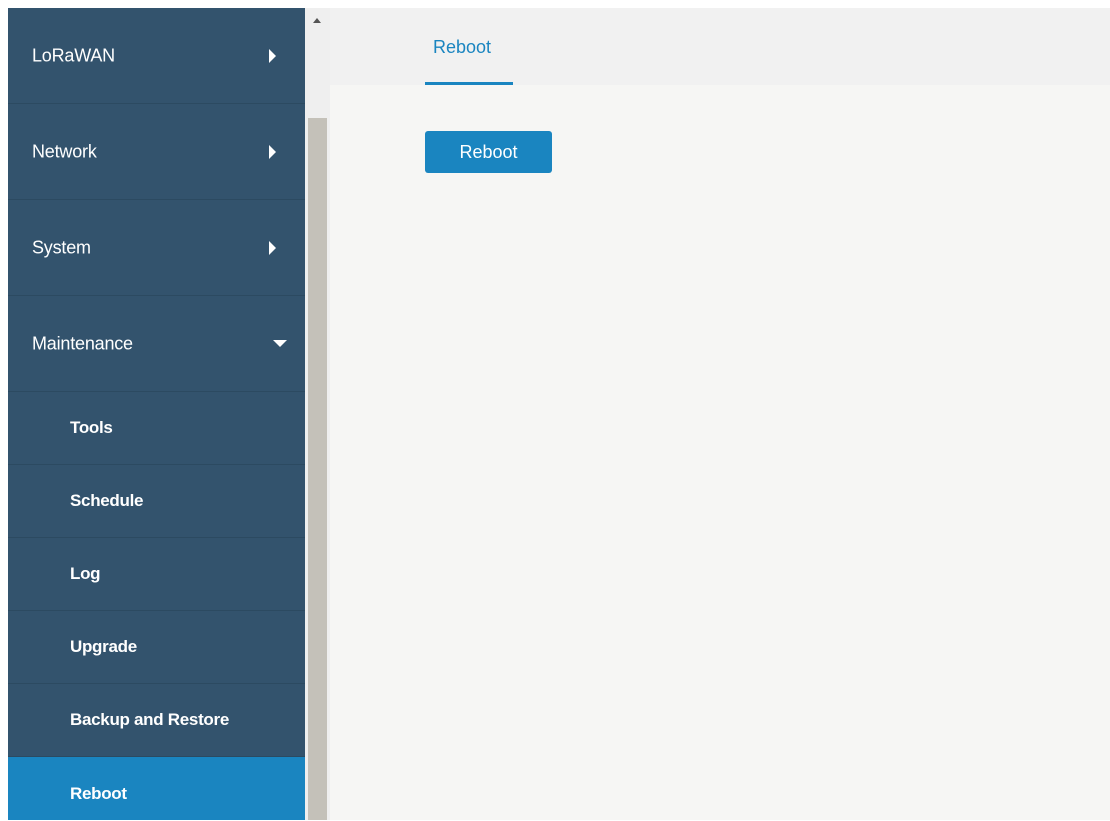  Describe the element at coordinates (91, 427) in the screenshot. I see `sidebar-subitem-label: Tools` at that location.